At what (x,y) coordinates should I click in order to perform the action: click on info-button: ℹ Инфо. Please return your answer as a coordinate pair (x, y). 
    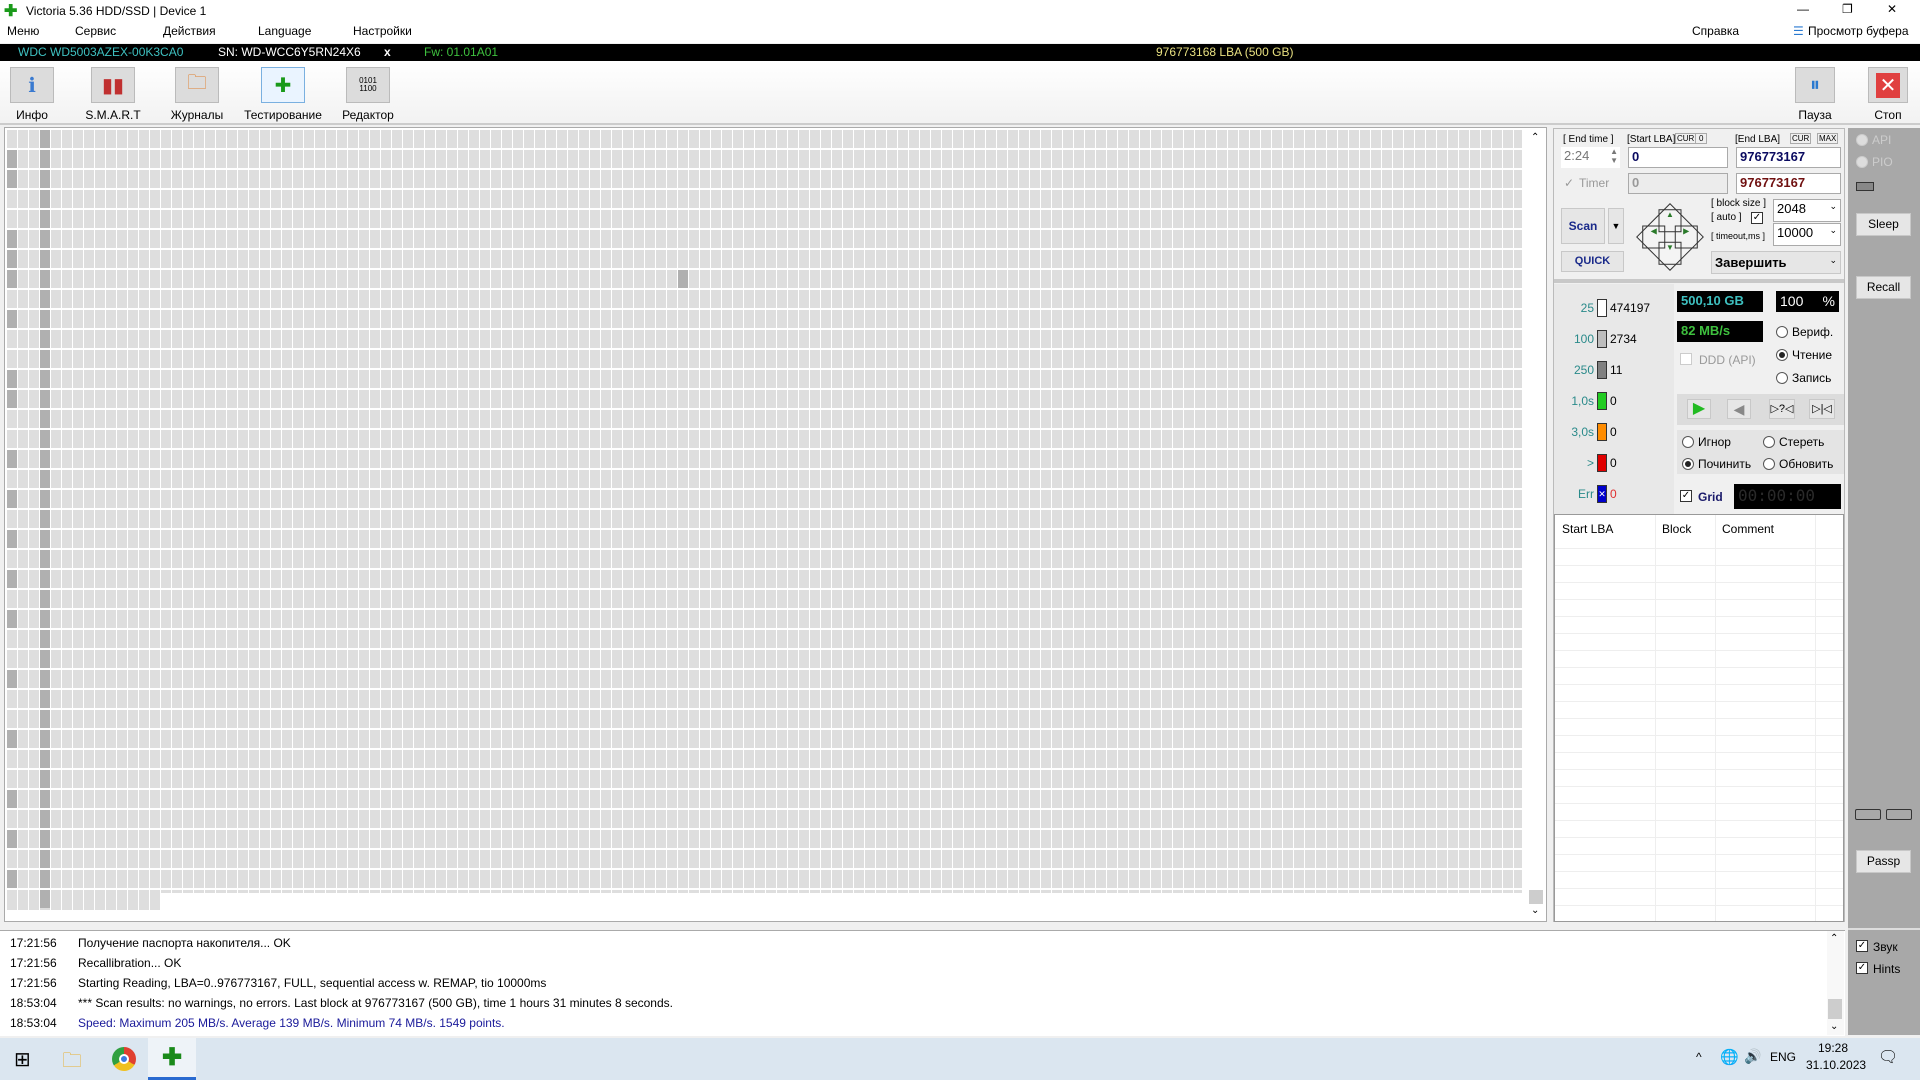
    Looking at the image, I should click on (38, 94).